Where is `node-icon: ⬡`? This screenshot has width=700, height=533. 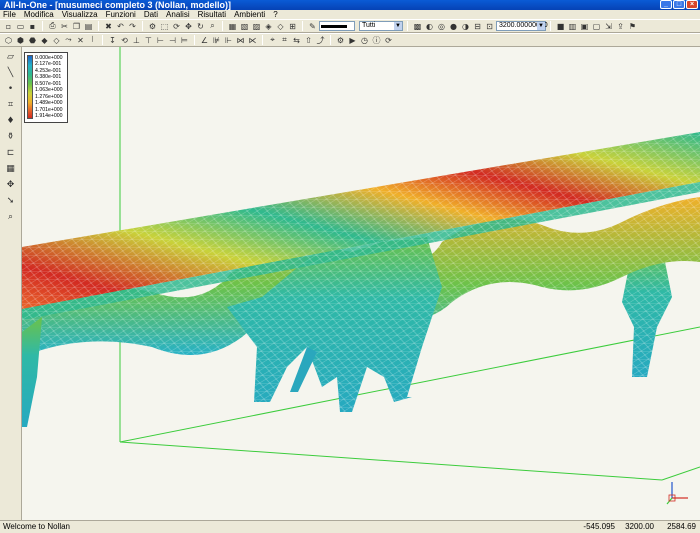 node-icon: ⬡ is located at coordinates (8, 40).